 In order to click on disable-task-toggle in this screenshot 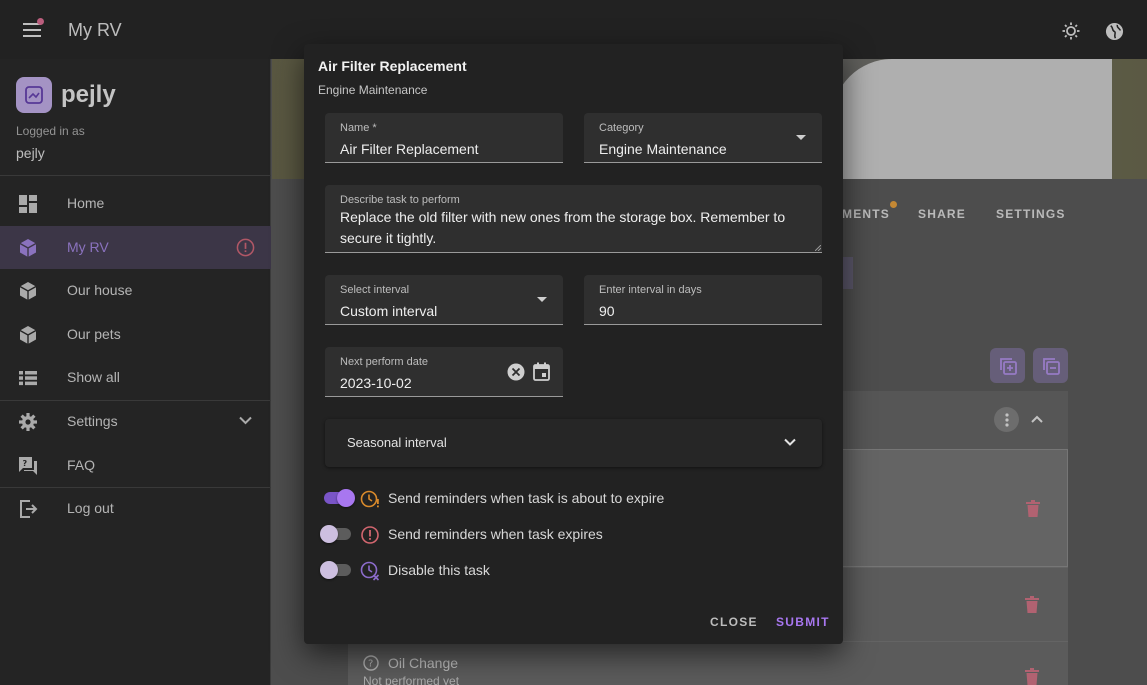, I will do `click(335, 570)`.